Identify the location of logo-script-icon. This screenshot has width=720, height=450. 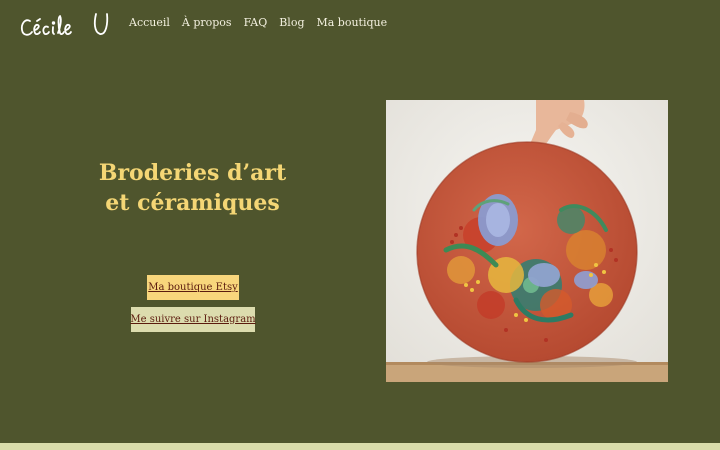
(64, 24).